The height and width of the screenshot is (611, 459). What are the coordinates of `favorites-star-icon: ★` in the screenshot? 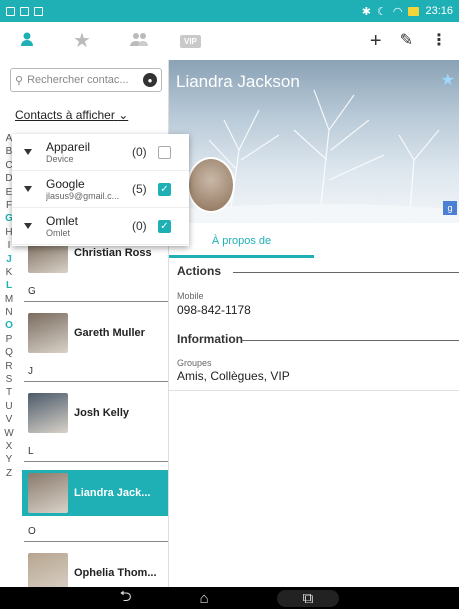 It's located at (82, 41).